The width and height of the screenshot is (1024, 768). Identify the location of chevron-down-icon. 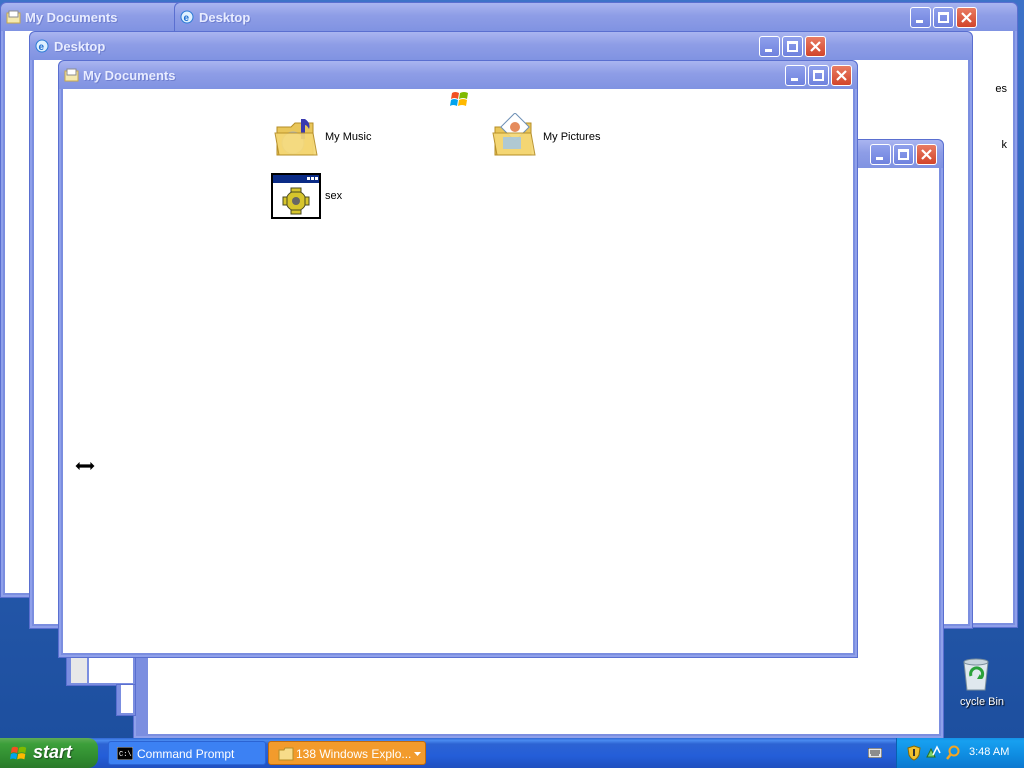
(417, 754).